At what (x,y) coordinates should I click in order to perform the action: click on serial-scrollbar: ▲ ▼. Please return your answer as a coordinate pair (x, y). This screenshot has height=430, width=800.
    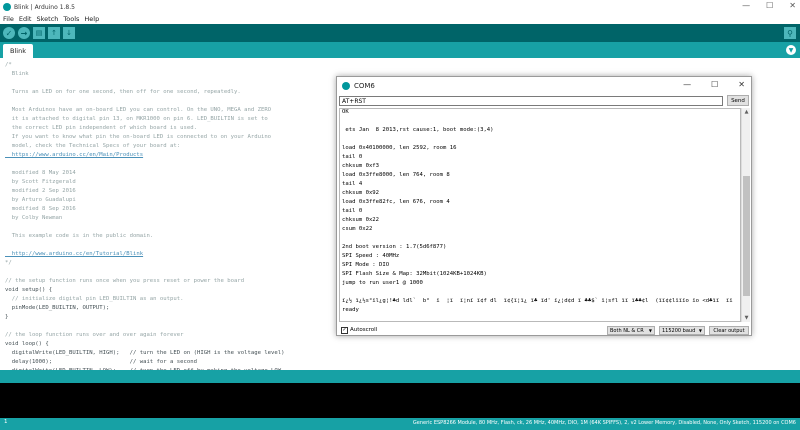
    Looking at the image, I should click on (745, 215).